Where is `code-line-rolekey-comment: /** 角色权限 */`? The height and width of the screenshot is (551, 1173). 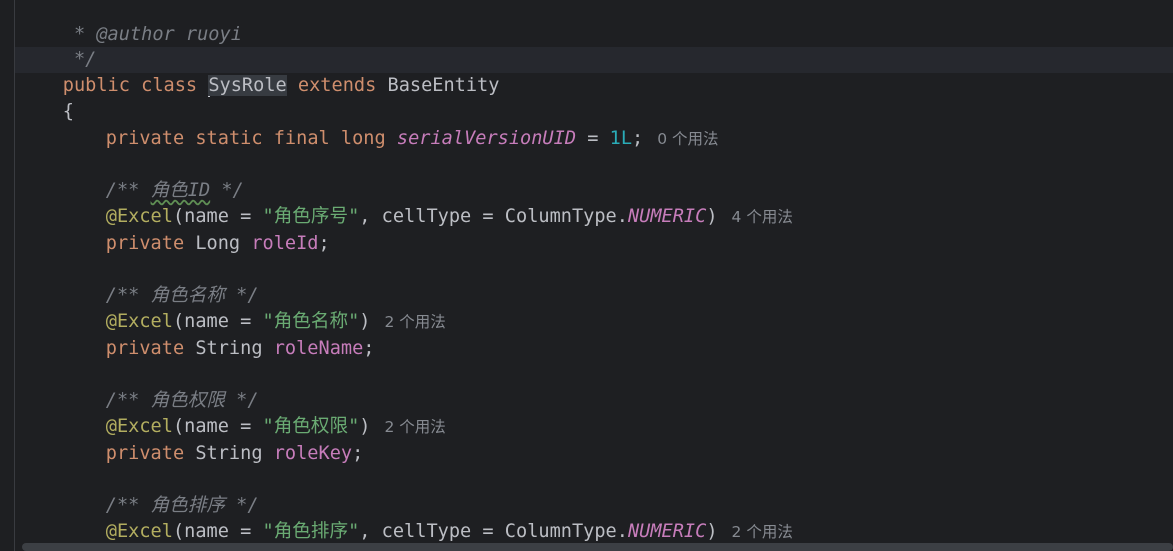 code-line-rolekey-comment: /** 角色权限 */ is located at coordinates (160, 386).